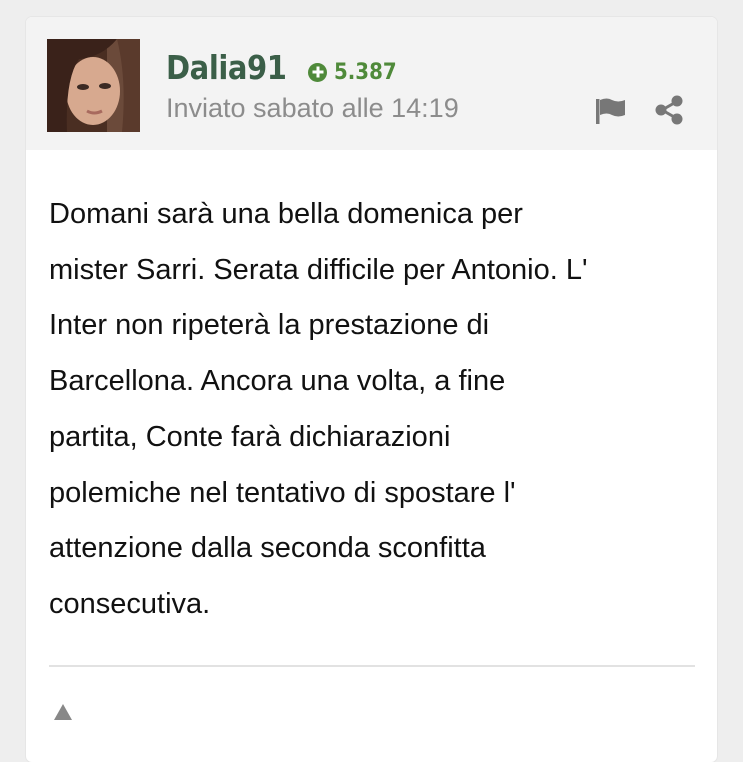 The width and height of the screenshot is (743, 762). What do you see at coordinates (226, 68) in the screenshot?
I see `username: Dalia91` at bounding box center [226, 68].